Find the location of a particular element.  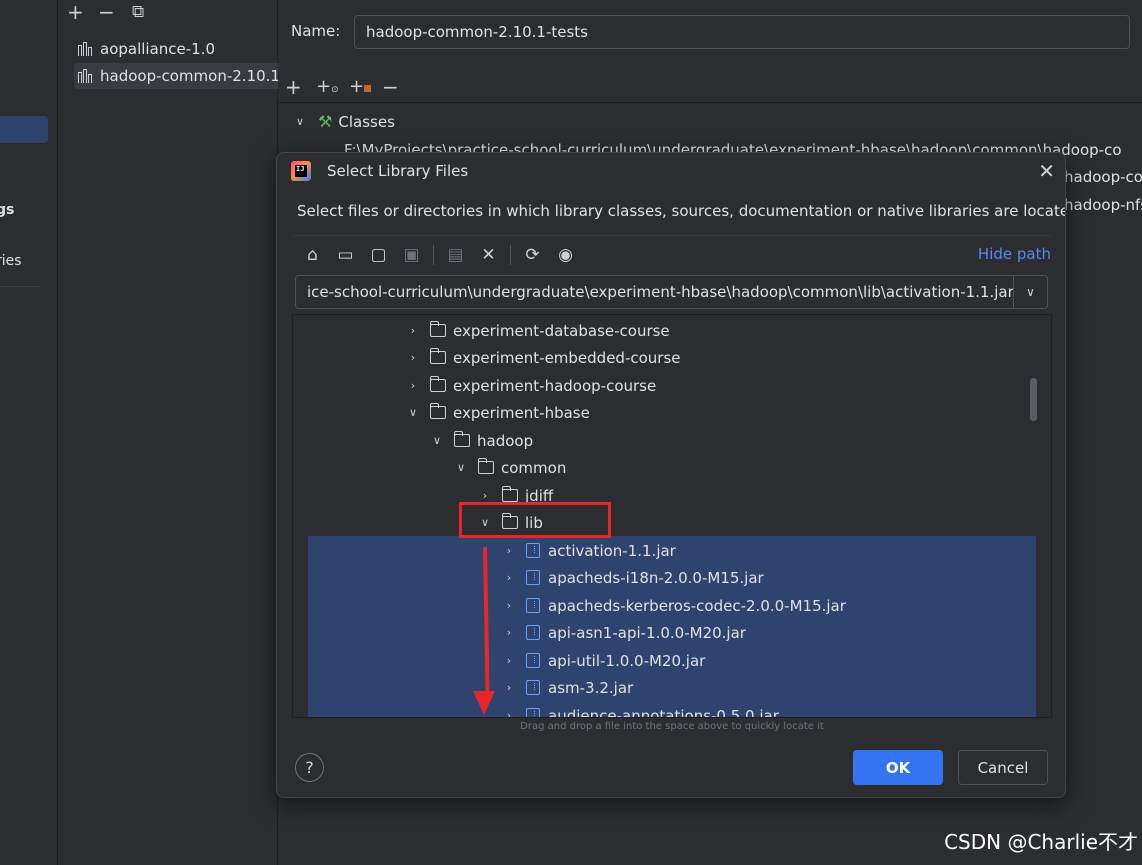

remove-icon: − is located at coordinates (106, 12).